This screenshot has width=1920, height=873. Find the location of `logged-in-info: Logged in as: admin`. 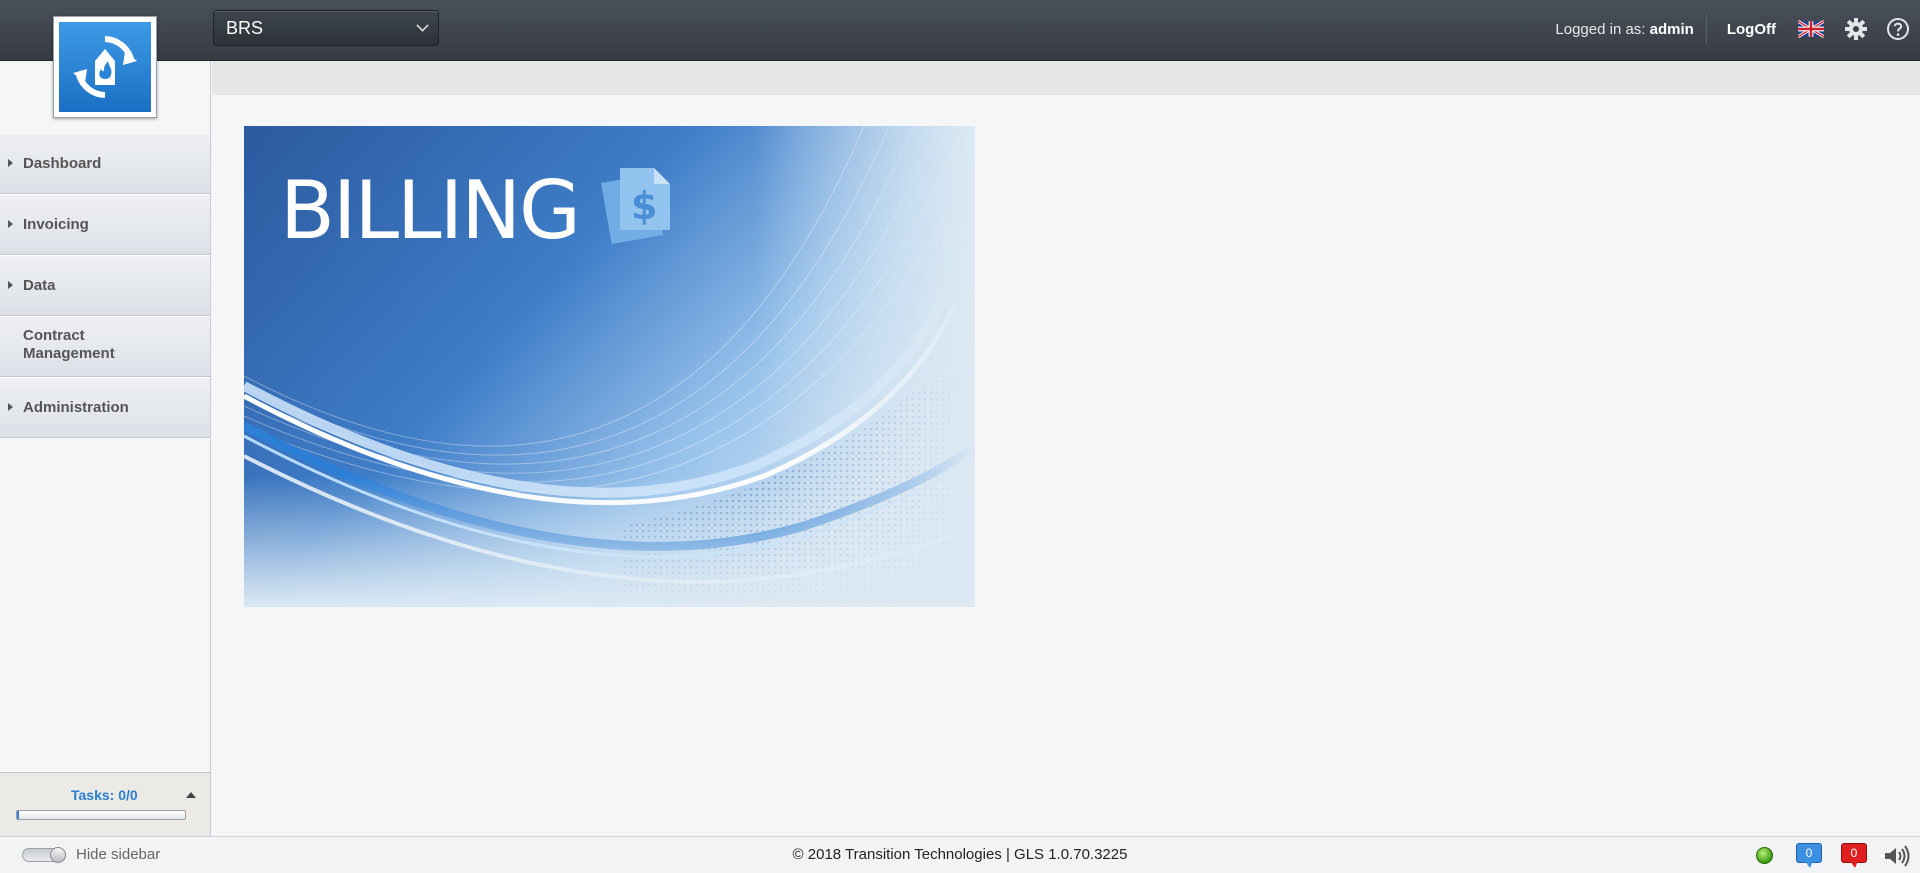

logged-in-info: Logged in as: admin is located at coordinates (1624, 29).